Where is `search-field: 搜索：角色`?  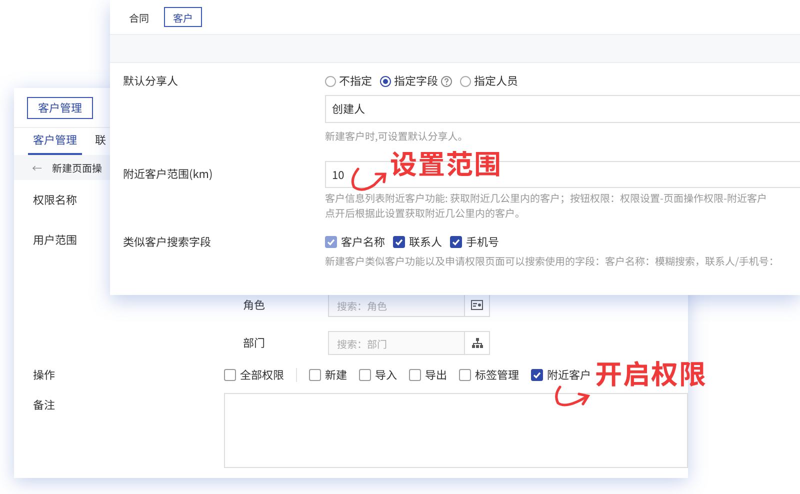 search-field: 搜索：角色 is located at coordinates (409, 305).